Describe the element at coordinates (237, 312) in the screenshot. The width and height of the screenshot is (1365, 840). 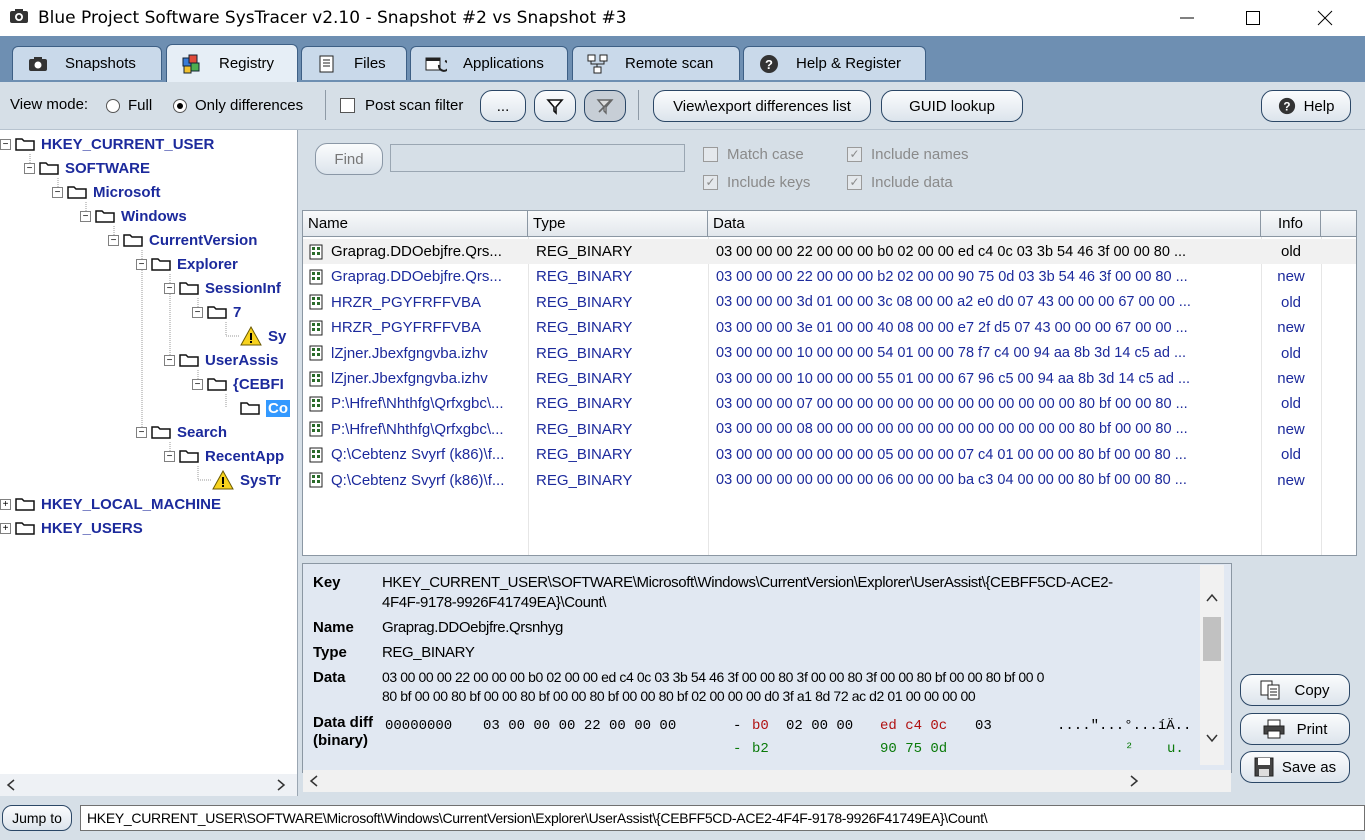
I see `tree-node-label: 7` at that location.